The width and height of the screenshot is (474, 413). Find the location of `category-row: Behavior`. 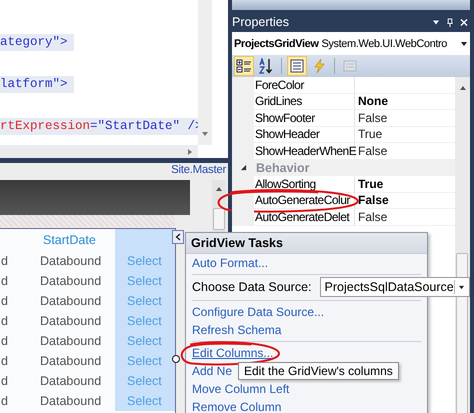

category-row: Behavior is located at coordinates (343, 168).